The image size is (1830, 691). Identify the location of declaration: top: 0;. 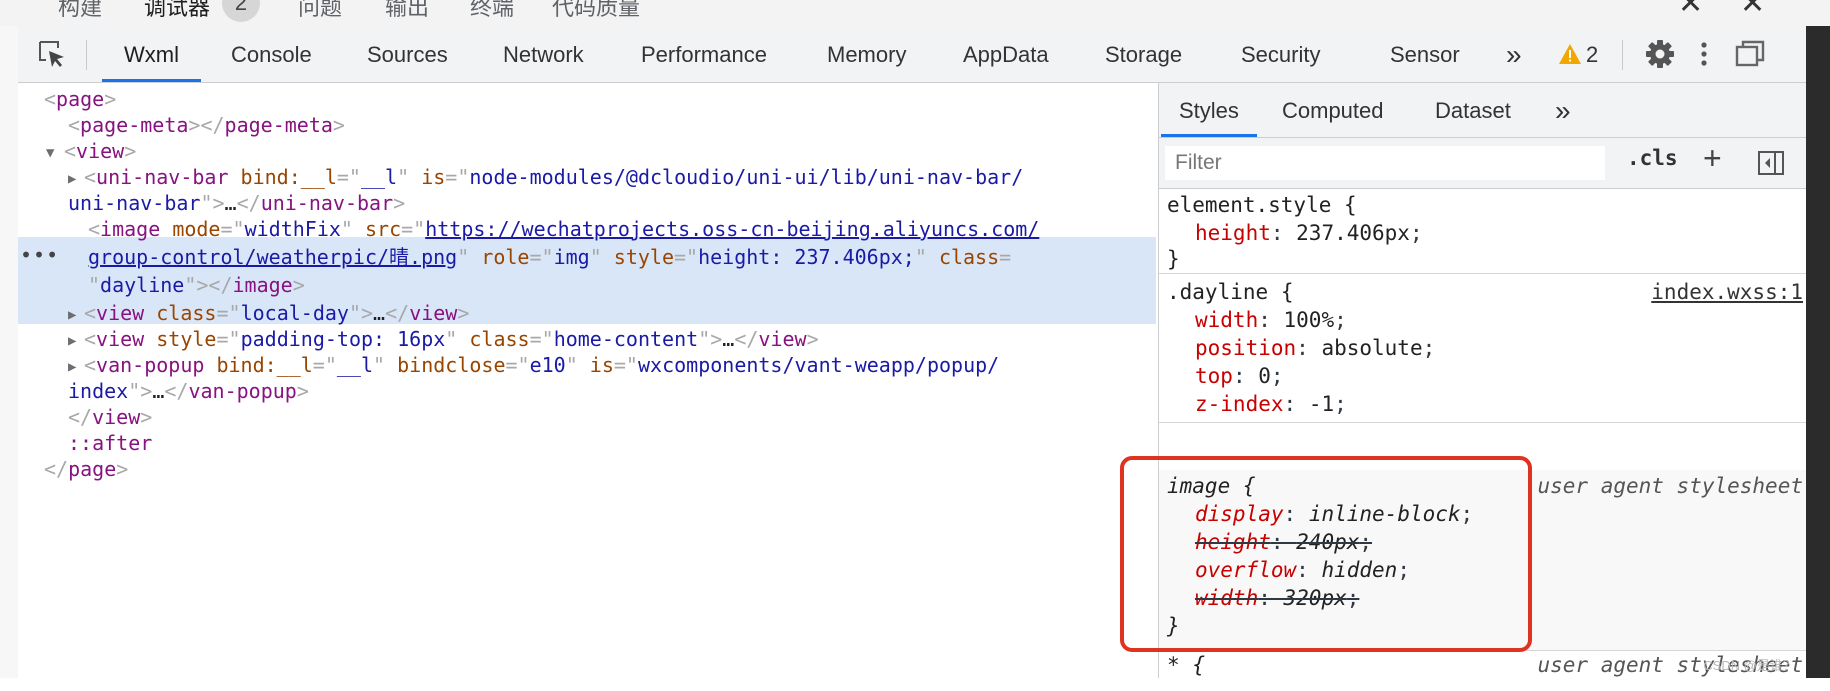
(1239, 376).